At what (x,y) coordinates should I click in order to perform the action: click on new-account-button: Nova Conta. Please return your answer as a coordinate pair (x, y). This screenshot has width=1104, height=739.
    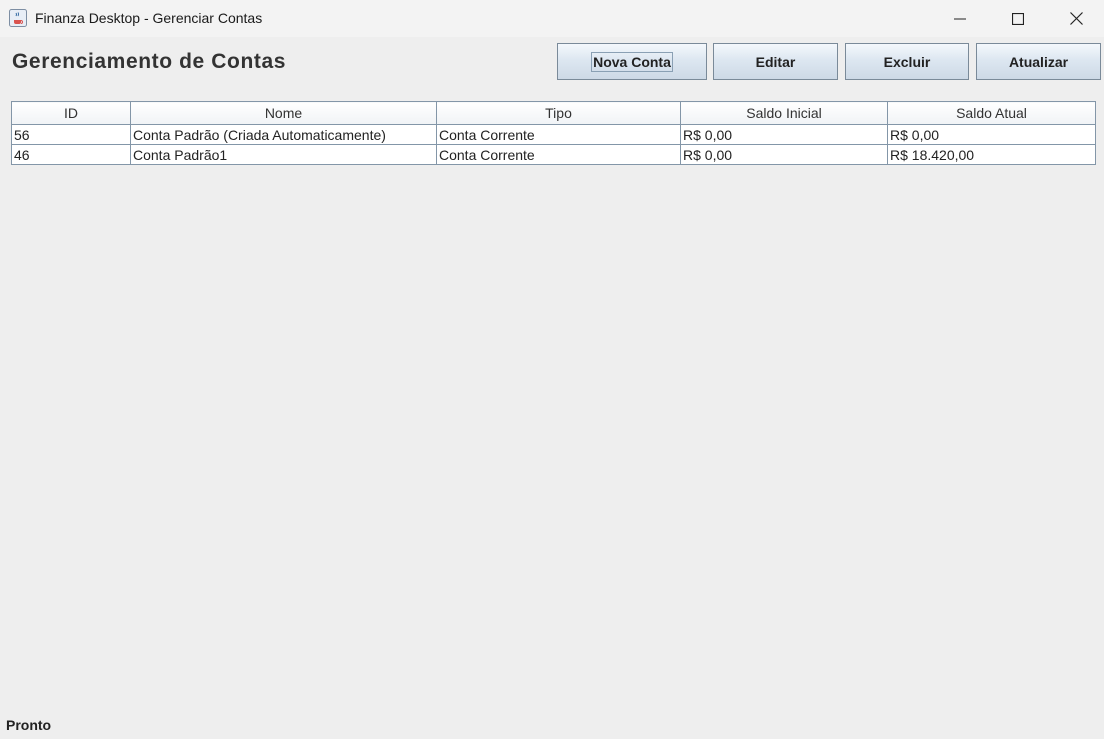
    Looking at the image, I should click on (632, 61).